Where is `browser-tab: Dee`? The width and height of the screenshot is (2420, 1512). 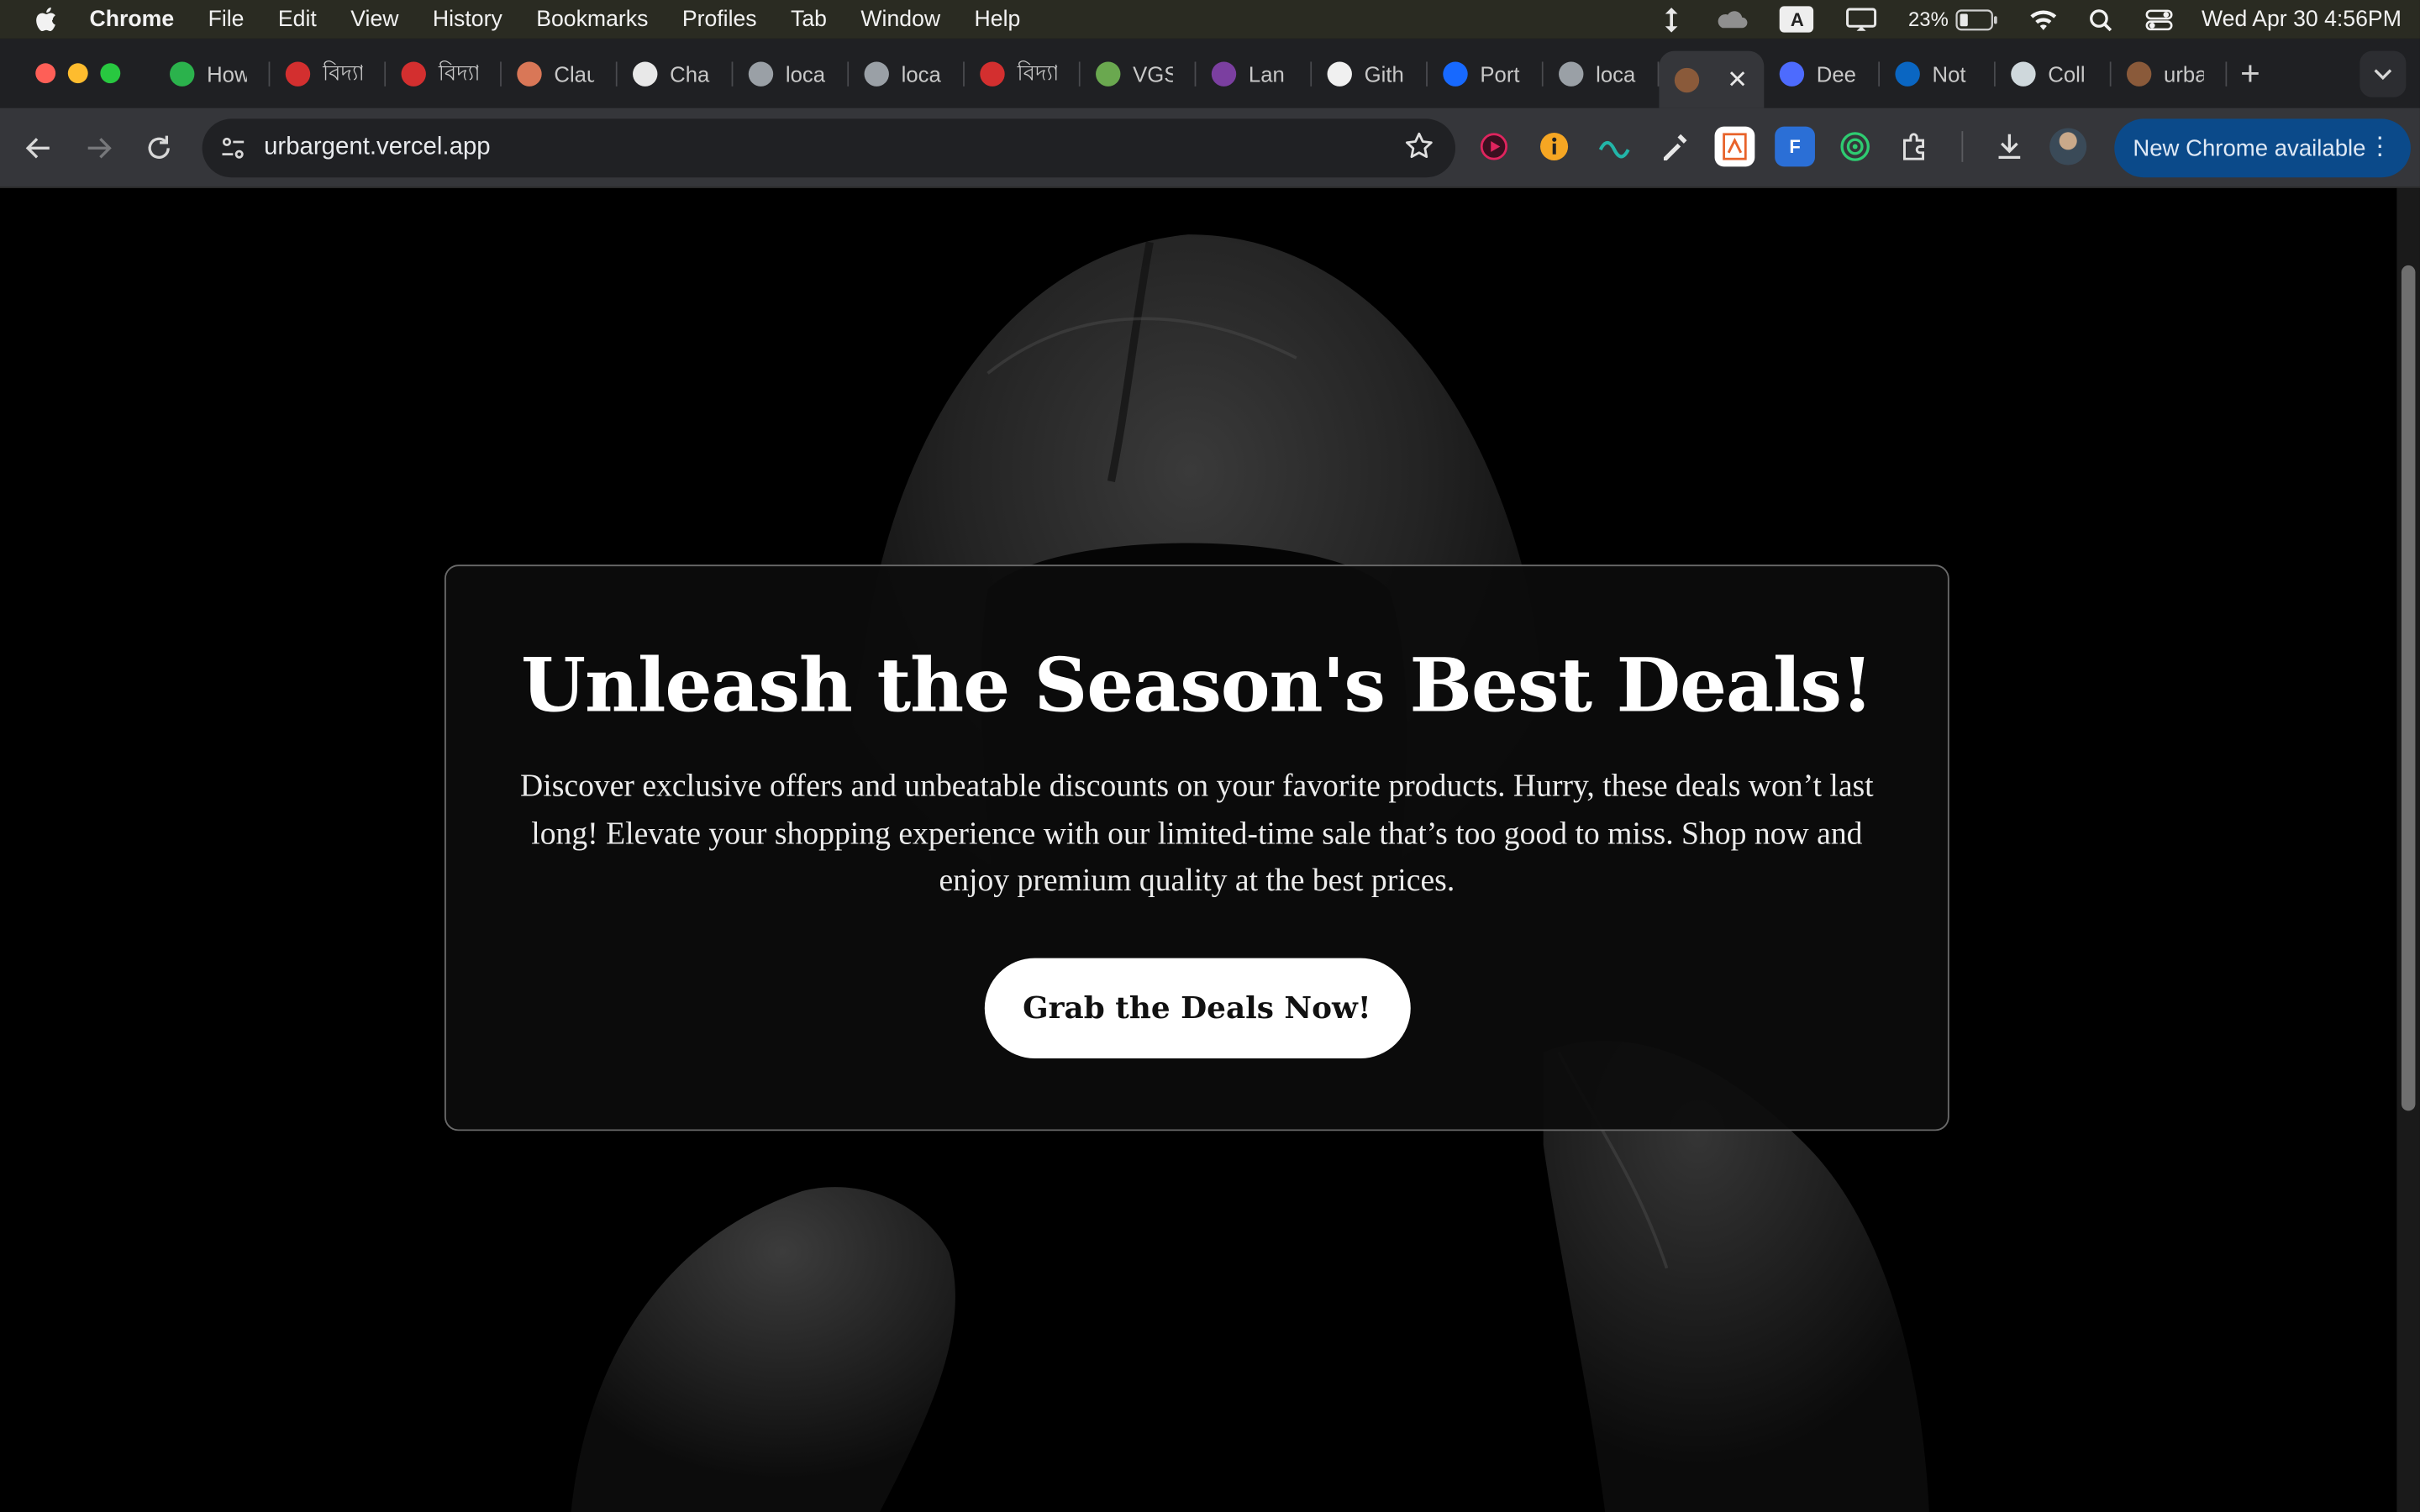 browser-tab: Dee is located at coordinates (1822, 73).